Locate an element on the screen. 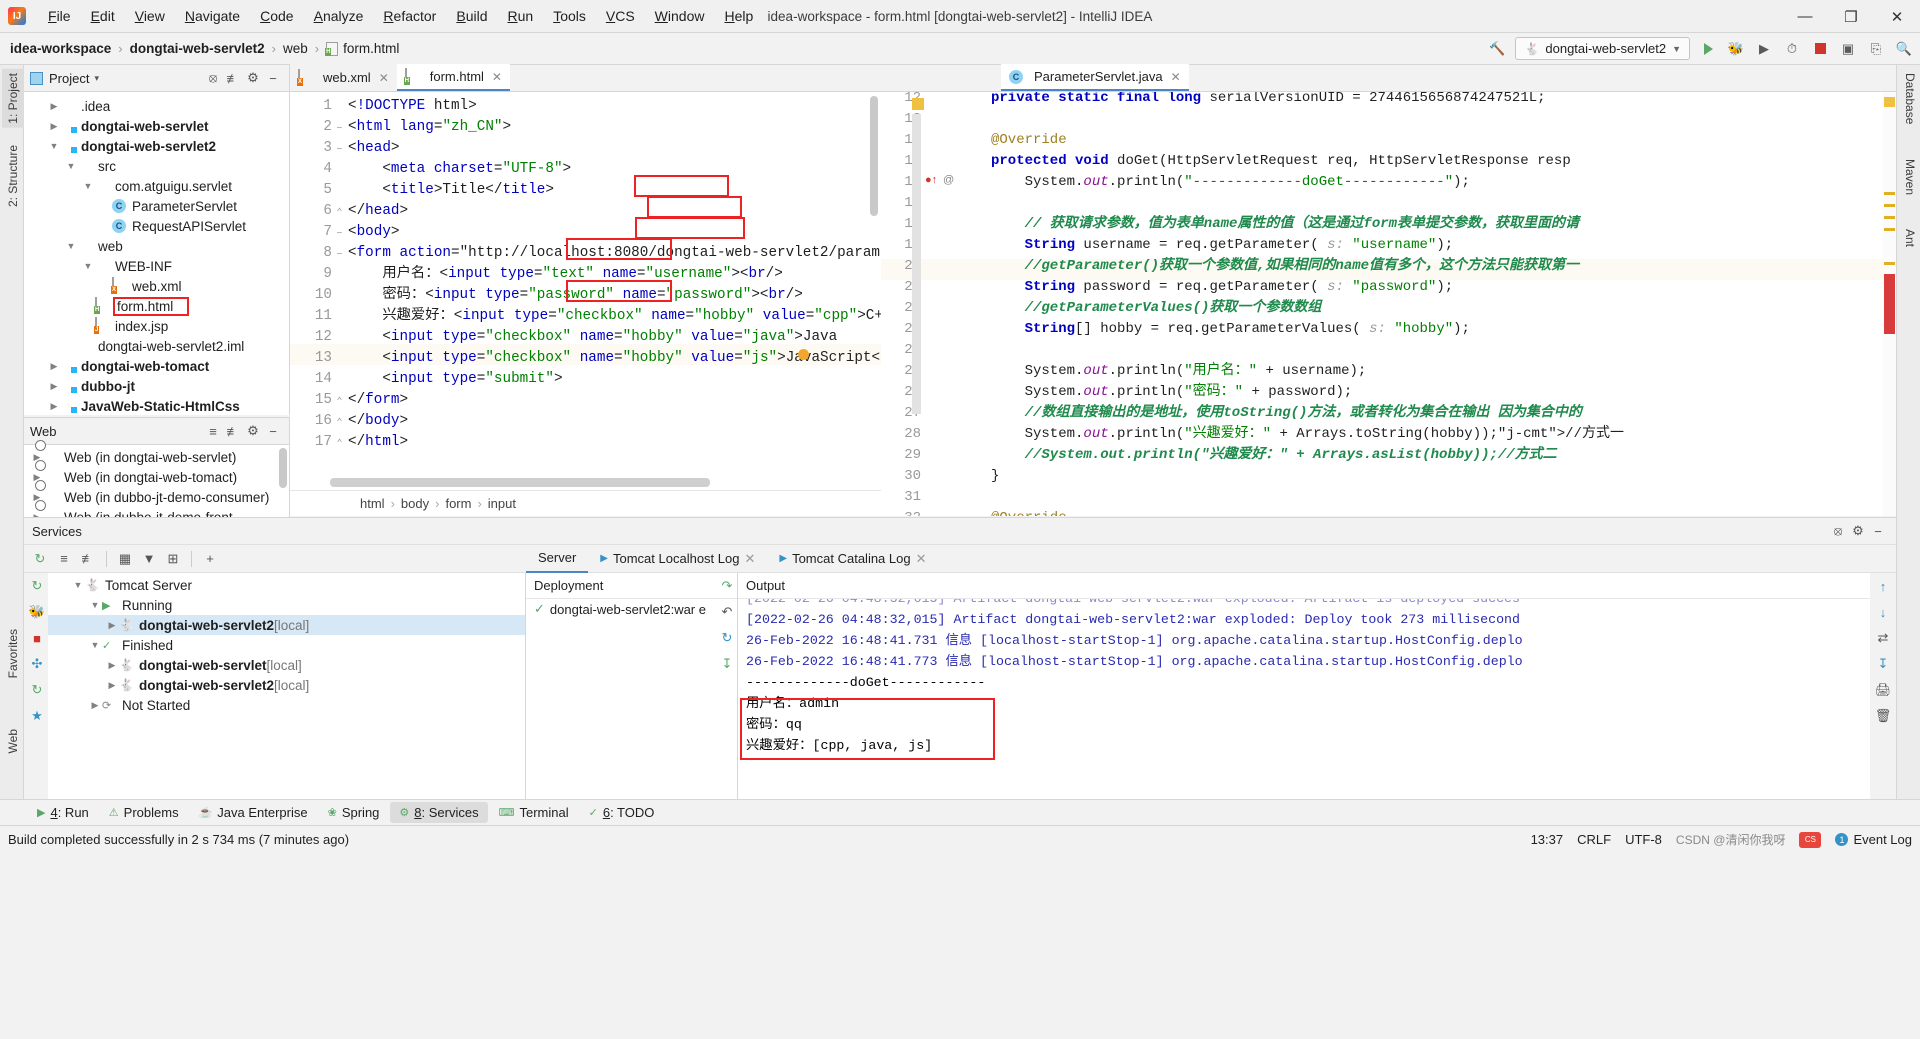 This screenshot has width=1920, height=1039. web-tree-item: ▶ Web (in dongtai-web-tomact) is located at coordinates (156, 477).